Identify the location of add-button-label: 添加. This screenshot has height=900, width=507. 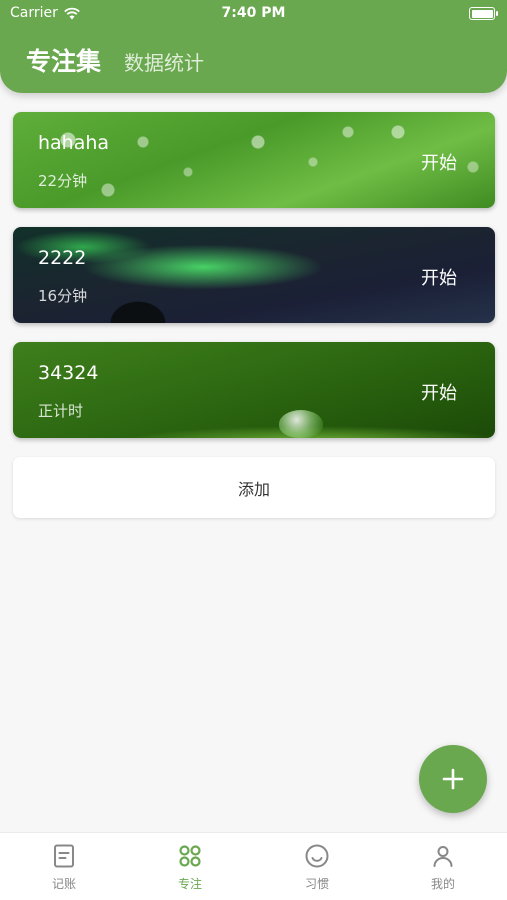
(253, 489).